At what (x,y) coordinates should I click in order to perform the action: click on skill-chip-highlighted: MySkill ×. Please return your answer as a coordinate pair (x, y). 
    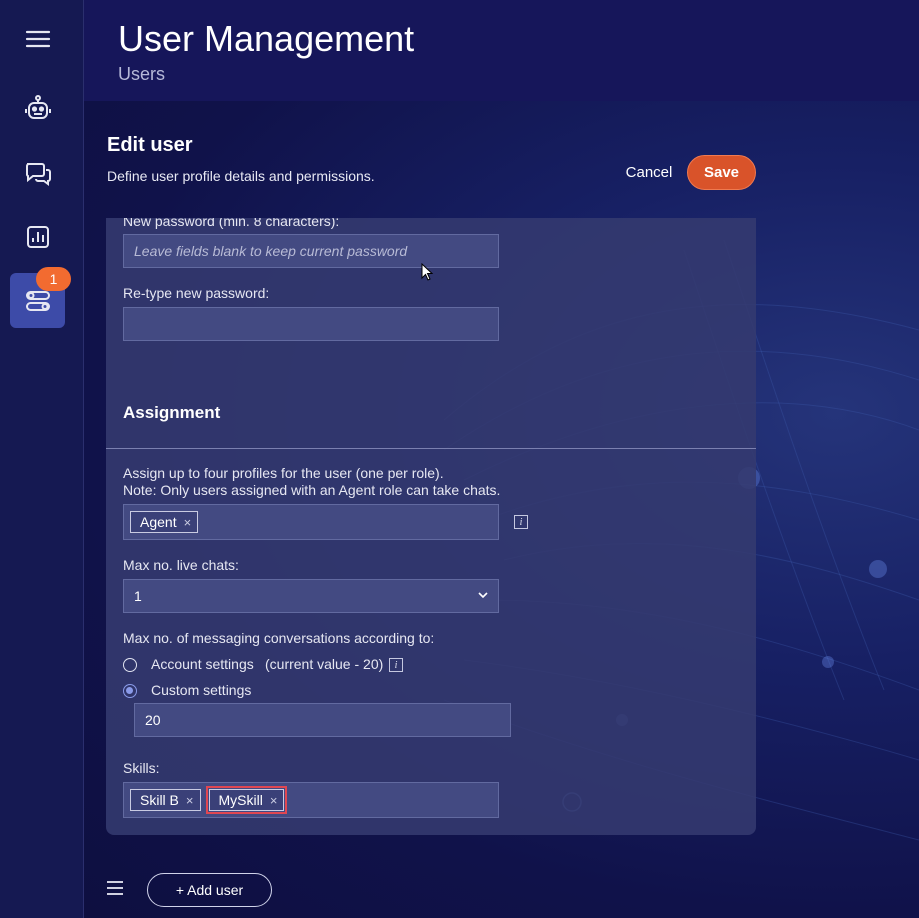
    Looking at the image, I should click on (246, 800).